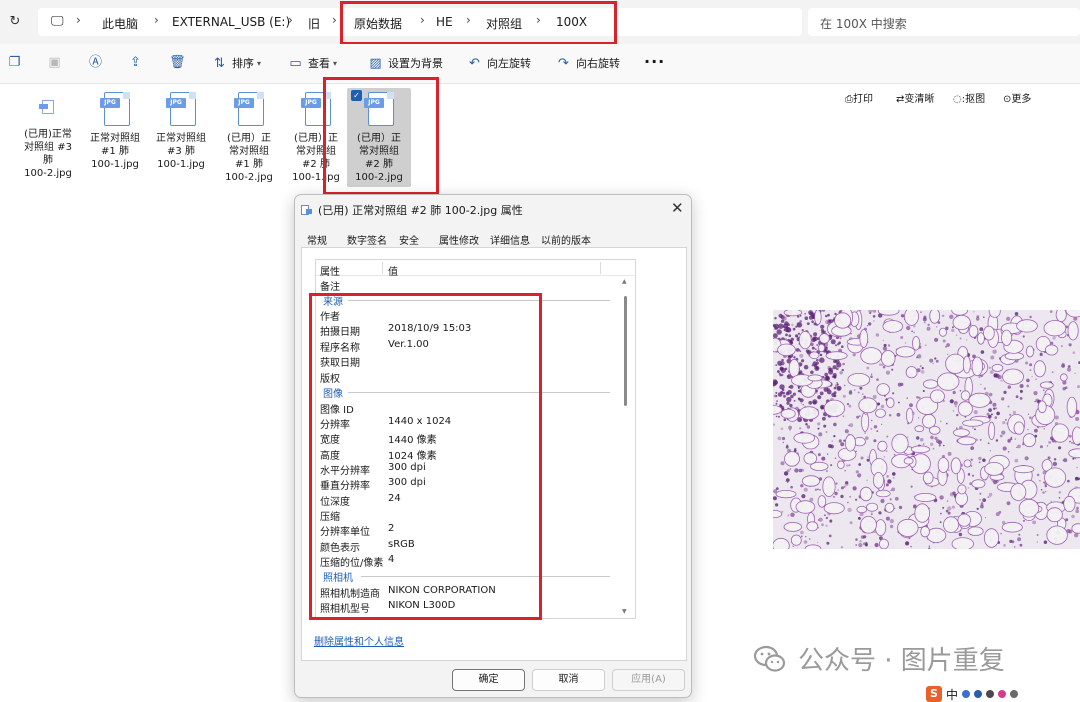  I want to click on list-item: 颜色表示 sRGB, so click(475, 546).